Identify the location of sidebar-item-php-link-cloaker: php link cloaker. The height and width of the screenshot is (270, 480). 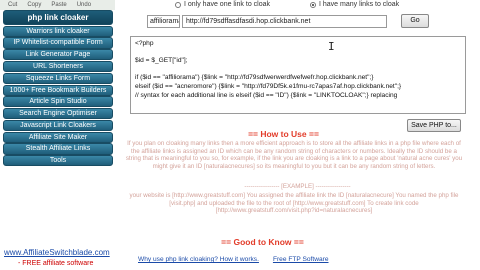
(58, 17).